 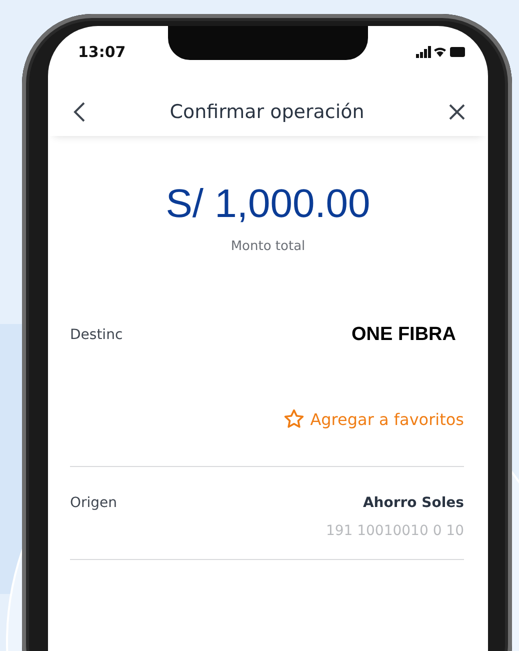 I want to click on detail-label: Origen, so click(x=94, y=503).